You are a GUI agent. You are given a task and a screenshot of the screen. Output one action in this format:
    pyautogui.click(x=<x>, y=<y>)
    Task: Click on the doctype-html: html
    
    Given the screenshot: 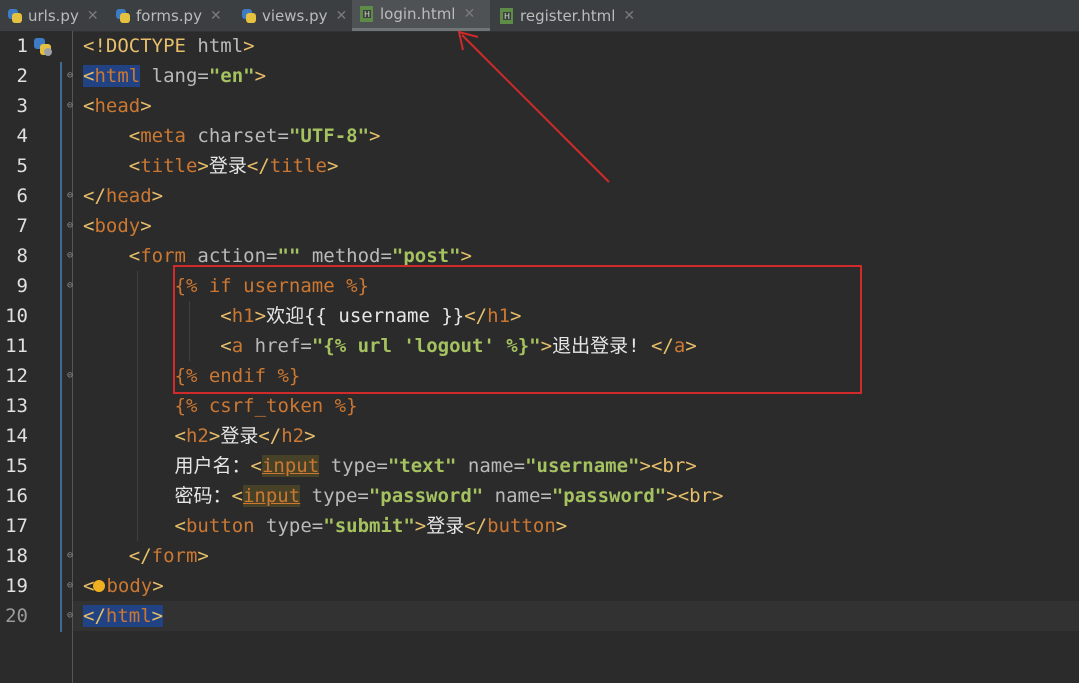 What is the action you would take?
    pyautogui.click(x=220, y=46)
    